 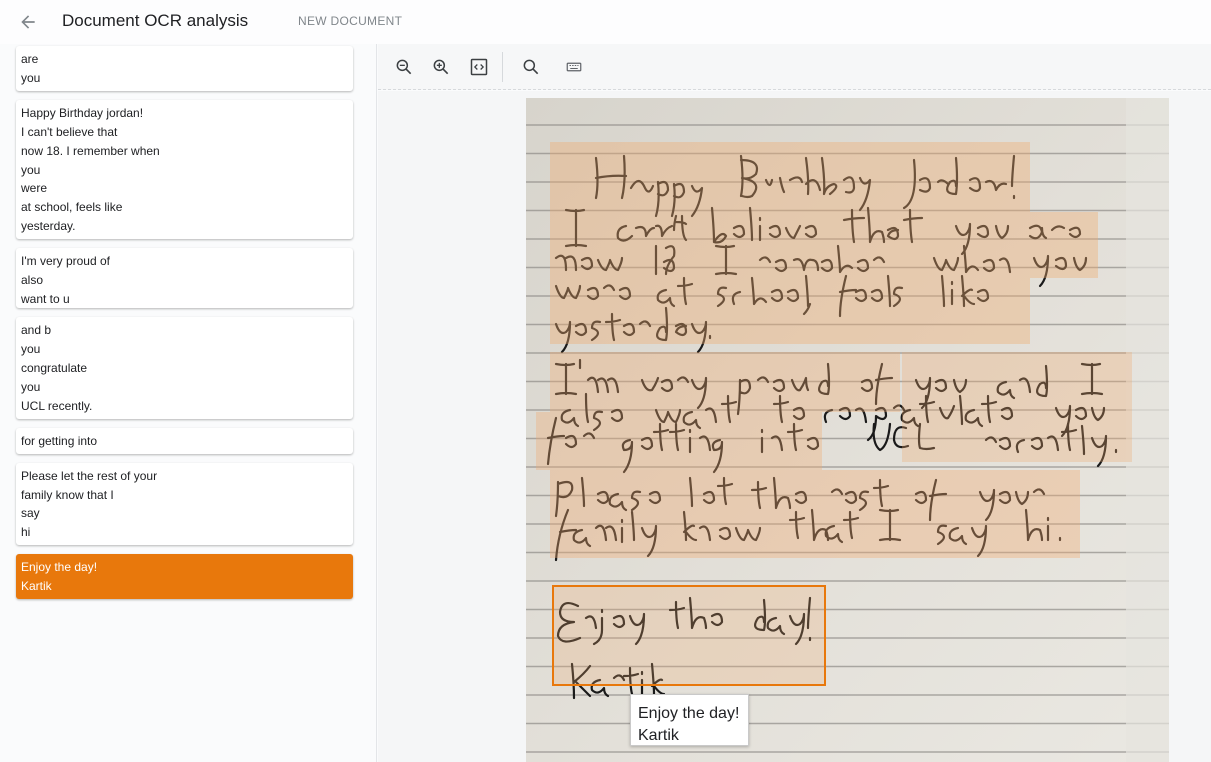 I want to click on text-block-line: yesterday., so click(x=48, y=226).